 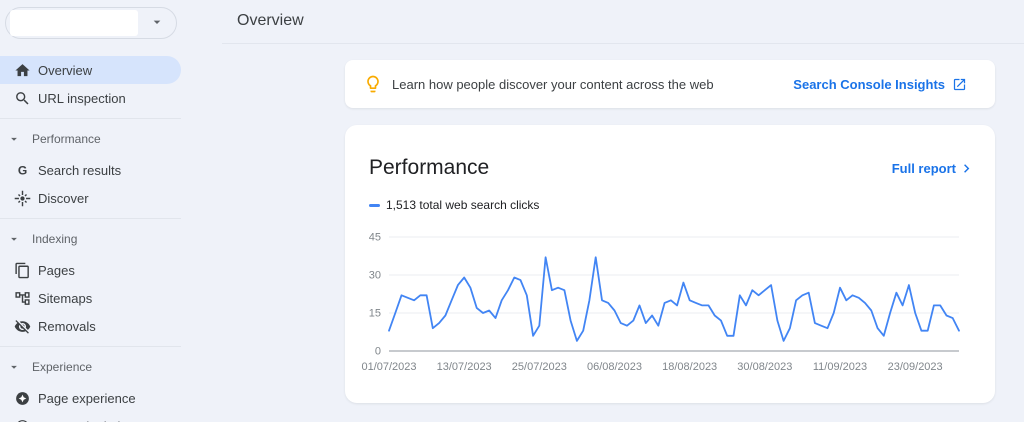 I want to click on sidebar-item-label: Discover, so click(x=63, y=198).